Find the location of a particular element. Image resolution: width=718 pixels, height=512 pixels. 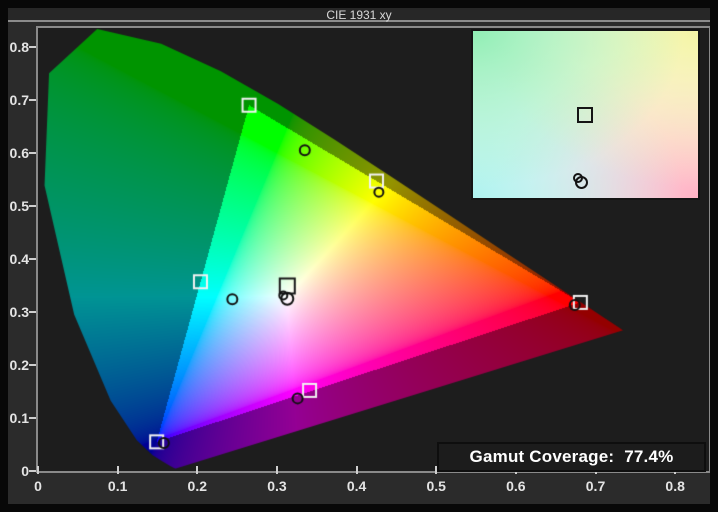

title-bar: CIE 1931 xy is located at coordinates (359, 15).